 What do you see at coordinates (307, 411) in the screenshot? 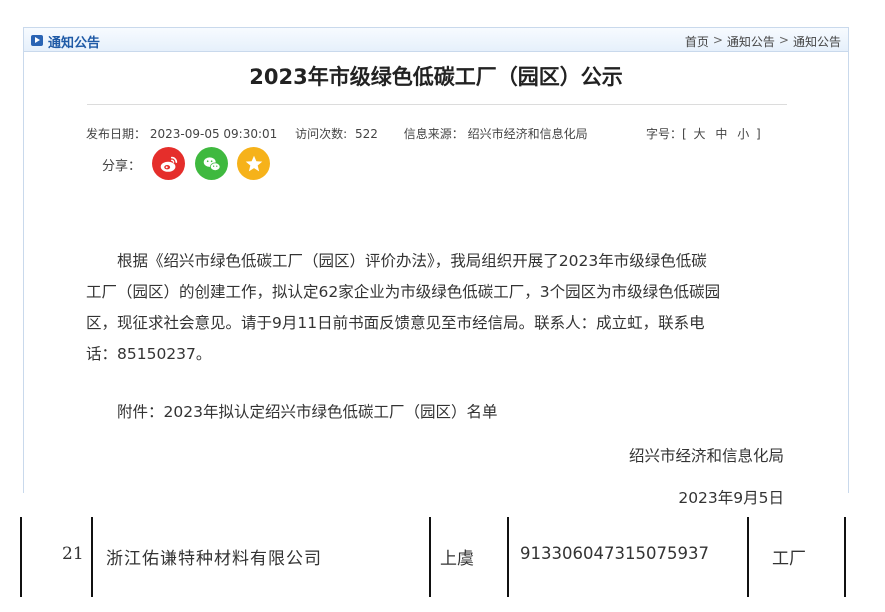
I see `attachment-link: 附件：2023年拟认定绍兴市绿色低碳工厂（园区）名单` at bounding box center [307, 411].